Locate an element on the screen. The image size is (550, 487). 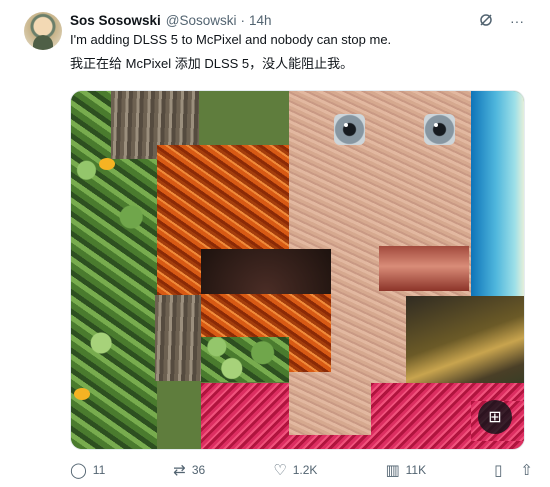
grok-image-icon: ⊞ is located at coordinates (495, 417).